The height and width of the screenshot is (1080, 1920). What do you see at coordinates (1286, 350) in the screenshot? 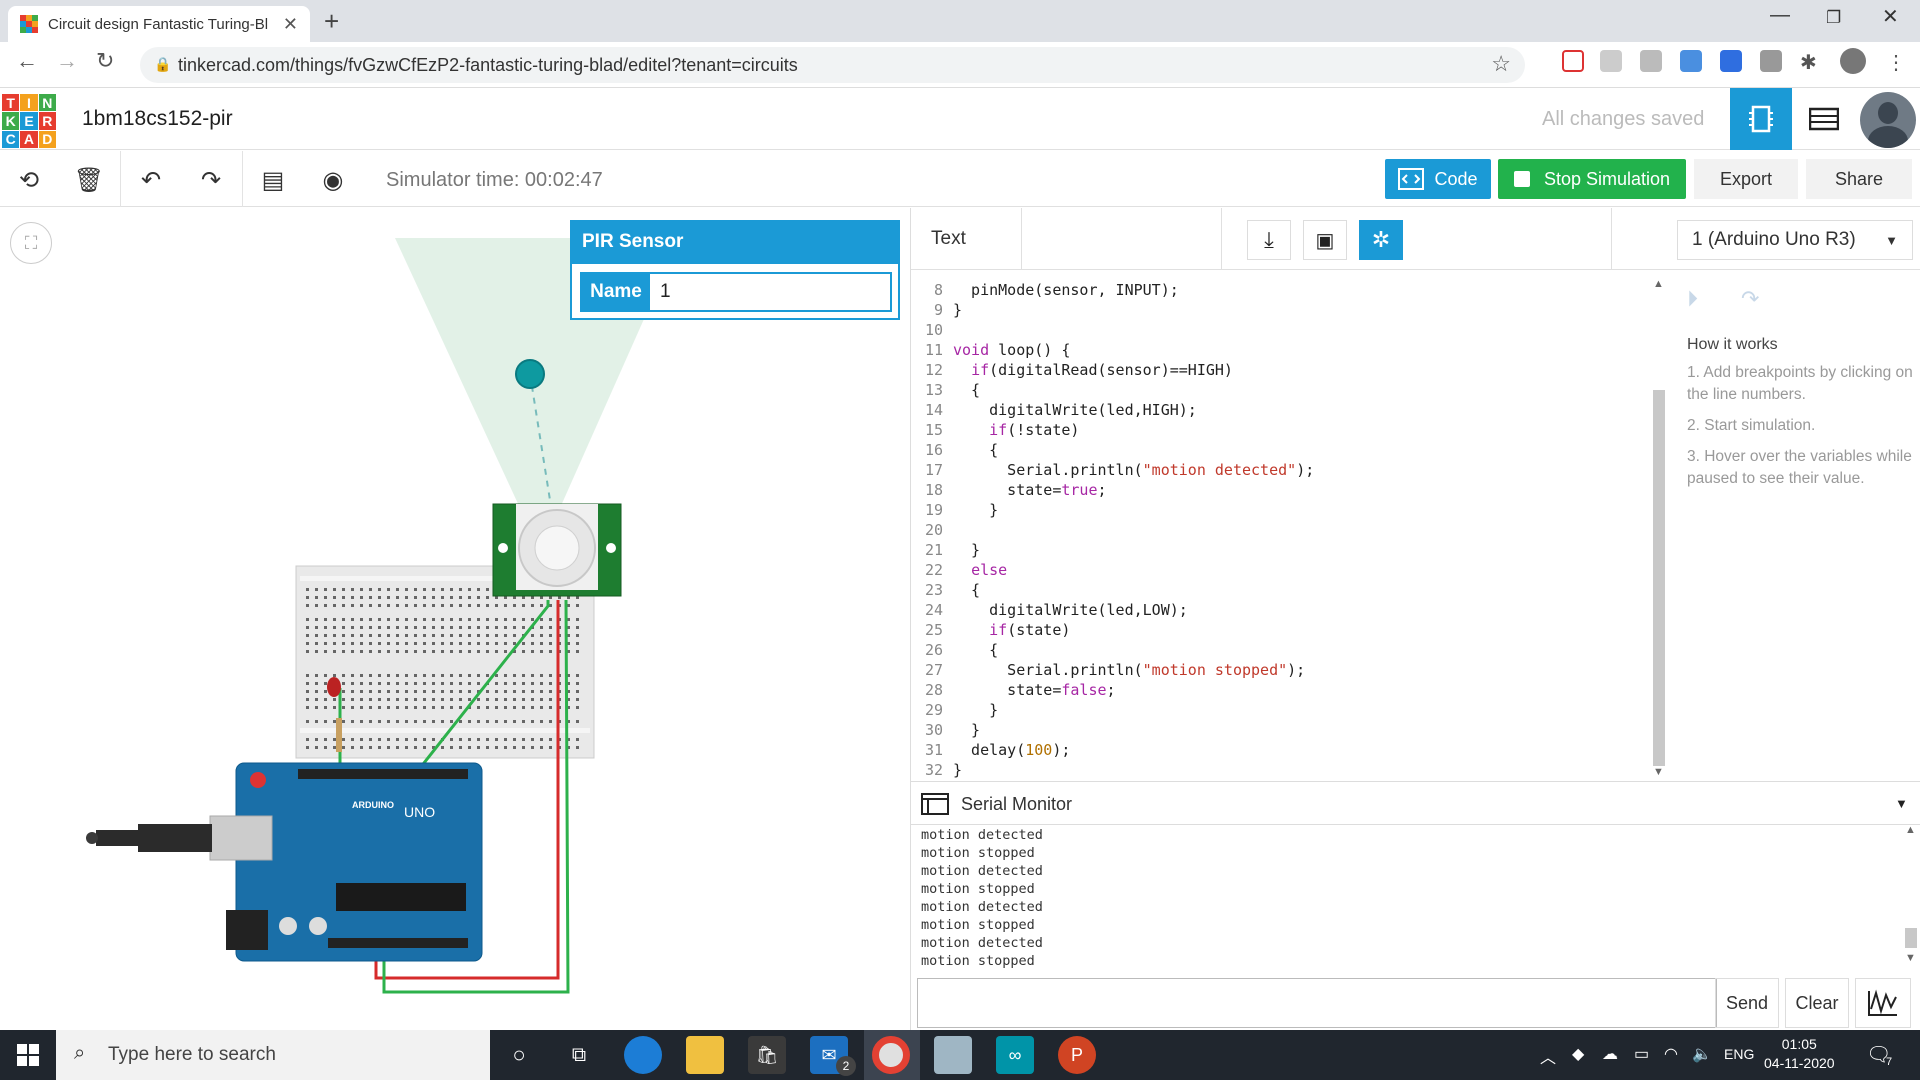
I see `code-line: 11 void loop() {` at bounding box center [1286, 350].